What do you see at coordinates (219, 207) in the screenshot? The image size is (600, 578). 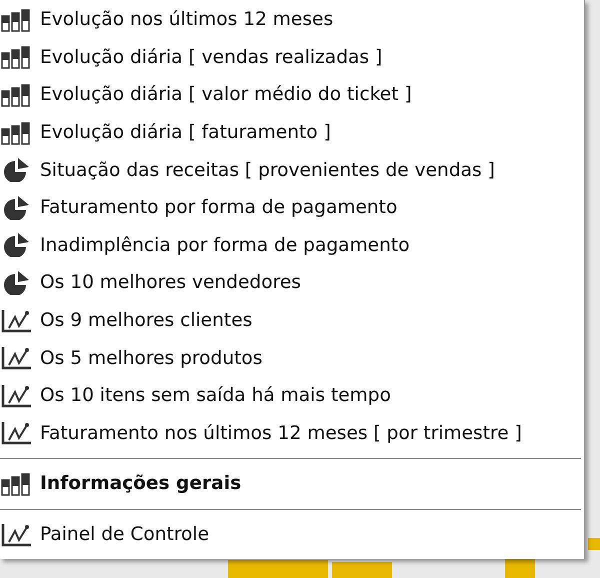 I see `menu-item: Faturamento por forma de pagamento` at bounding box center [219, 207].